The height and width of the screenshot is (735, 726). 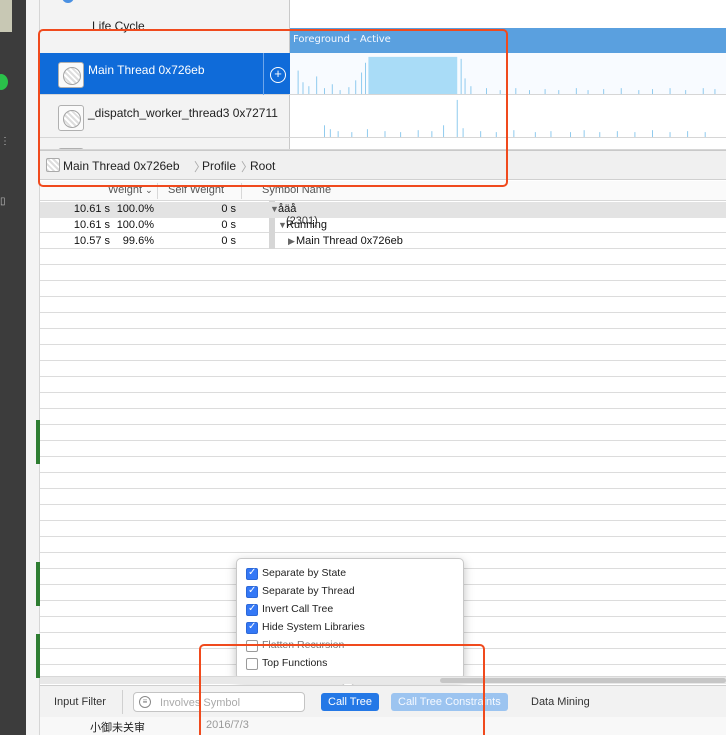 I want to click on symbol-cell: åäå, so click(x=287, y=209).